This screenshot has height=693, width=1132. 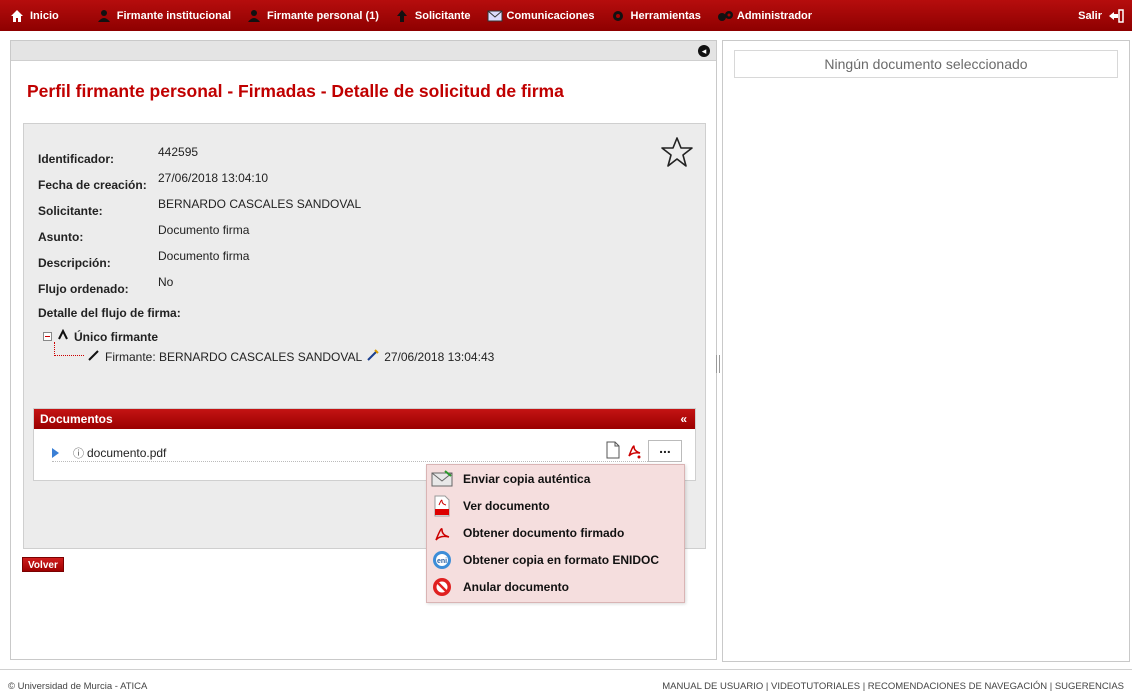 What do you see at coordinates (118, 155) in the screenshot?
I see `field-identificador: Identificador: 442595` at bounding box center [118, 155].